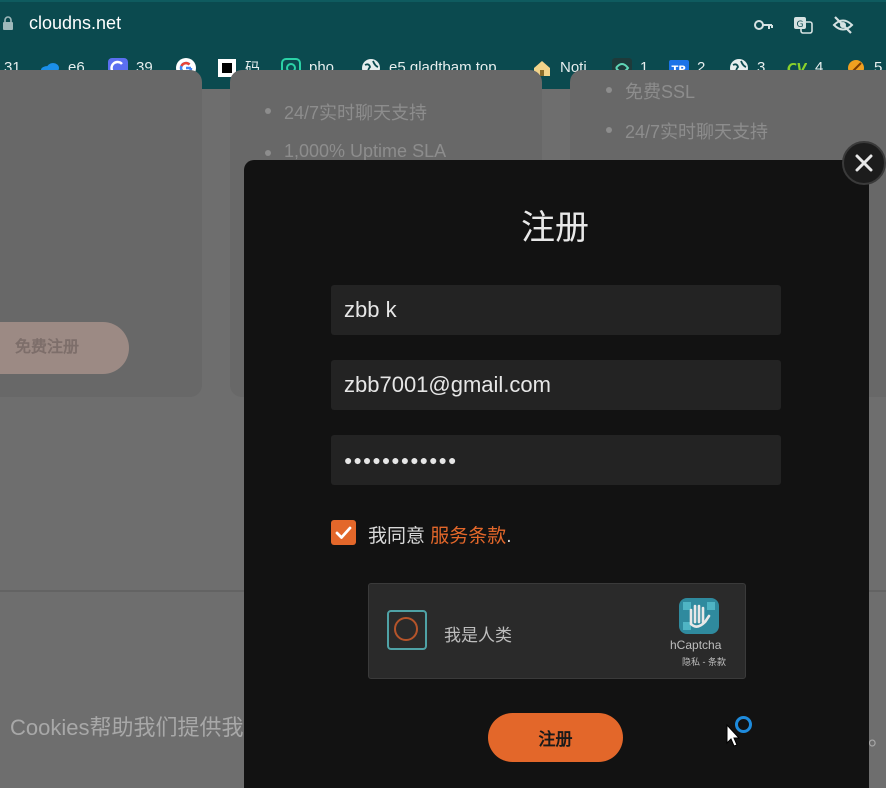 Image resolution: width=886 pixels, height=788 pixels. I want to click on cookie-banner-tail: 。, so click(877, 736).